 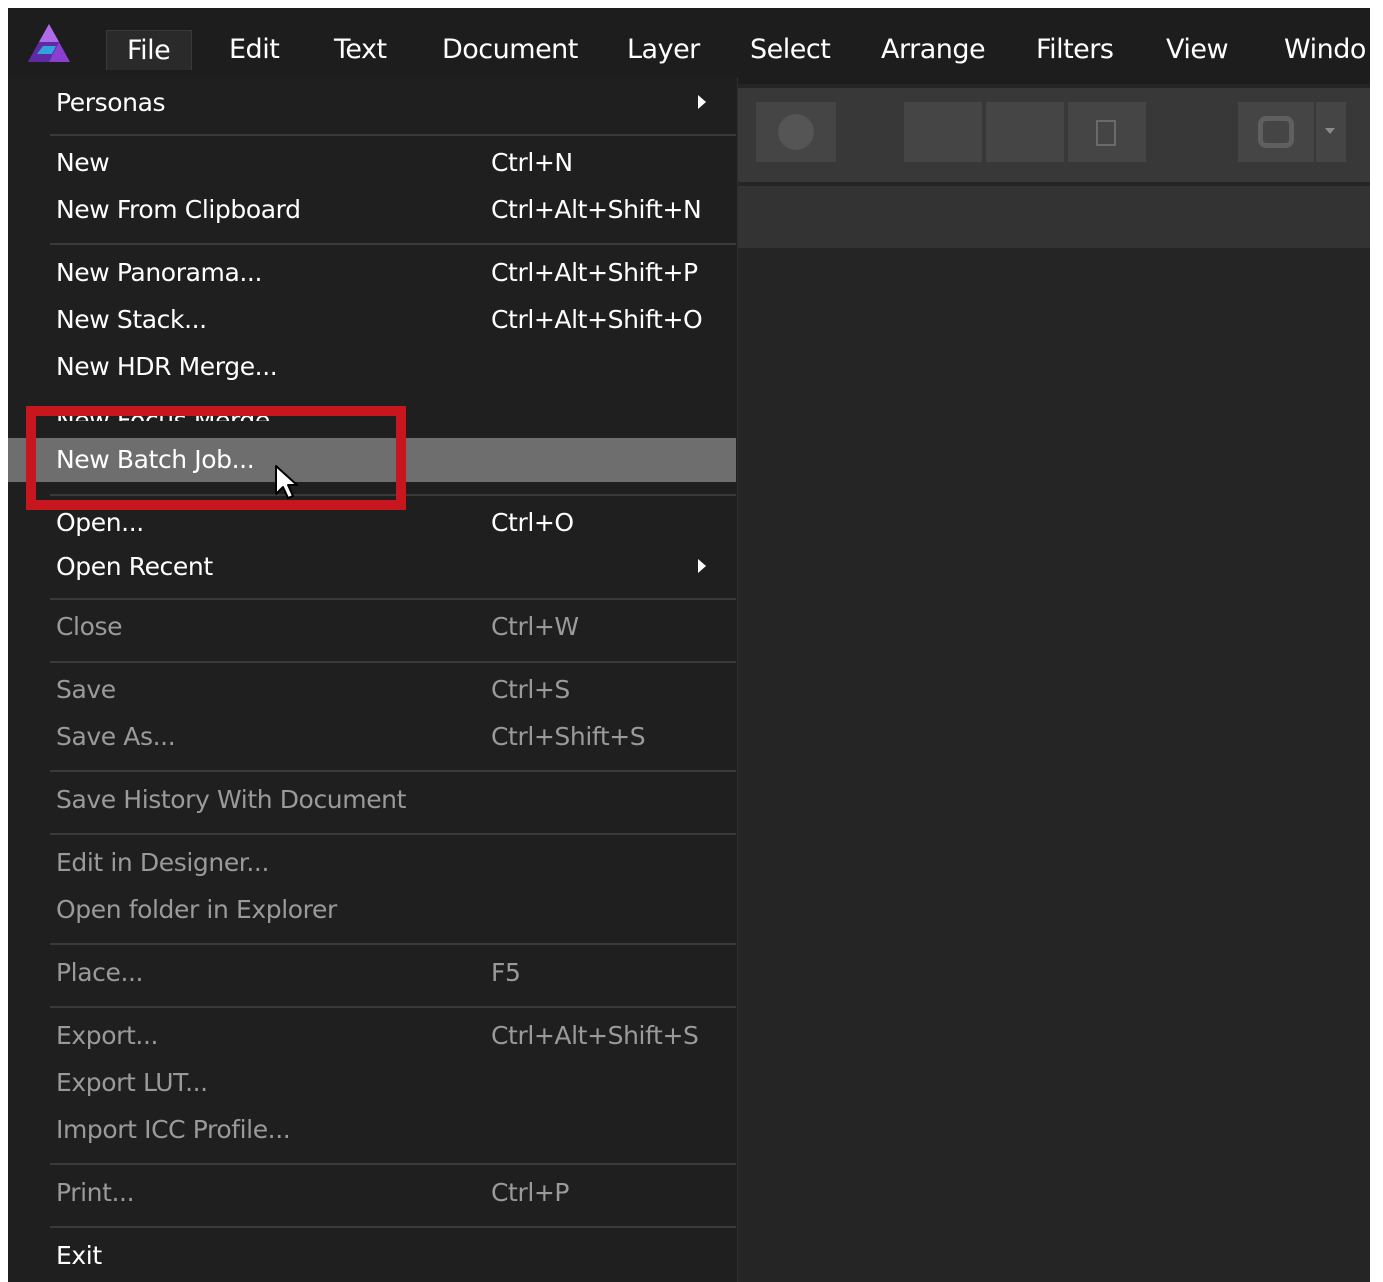 What do you see at coordinates (372, 320) in the screenshot?
I see `menu-item-new-stack: New Stack... Ctrl+Alt+Shift+O` at bounding box center [372, 320].